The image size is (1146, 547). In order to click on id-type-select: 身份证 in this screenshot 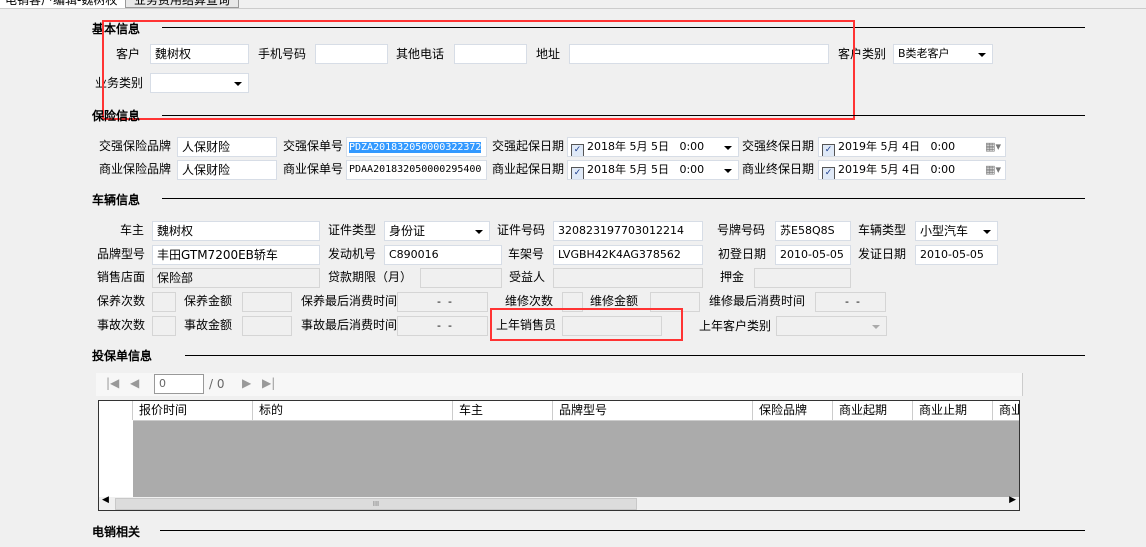, I will do `click(437, 231)`.